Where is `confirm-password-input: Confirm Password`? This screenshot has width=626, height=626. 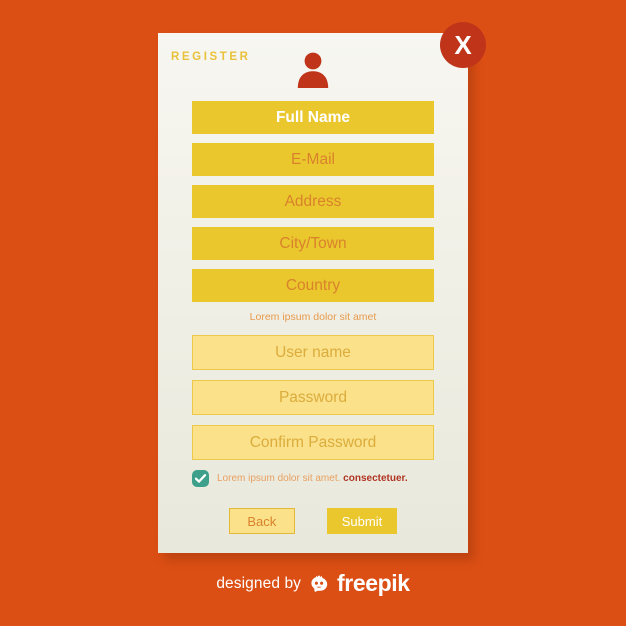
confirm-password-input: Confirm Password is located at coordinates (313, 442).